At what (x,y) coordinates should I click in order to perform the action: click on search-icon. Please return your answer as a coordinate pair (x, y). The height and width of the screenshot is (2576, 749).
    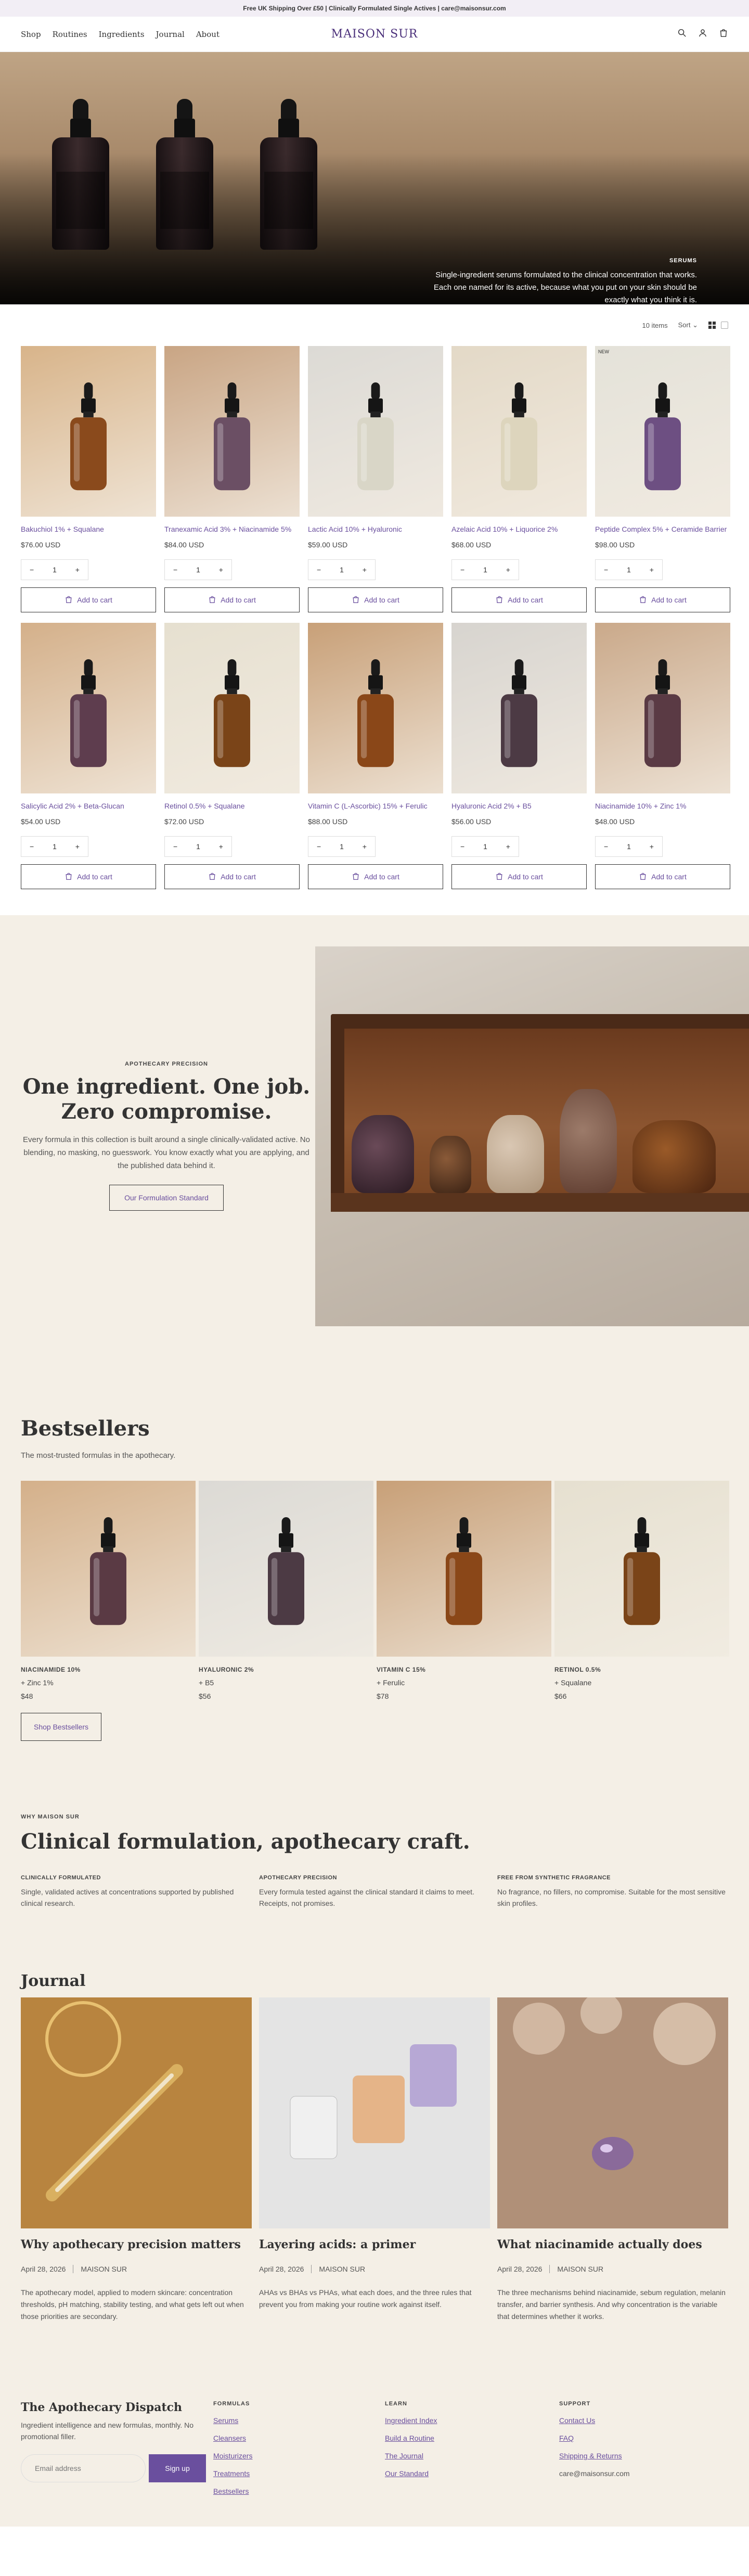
    Looking at the image, I should click on (682, 34).